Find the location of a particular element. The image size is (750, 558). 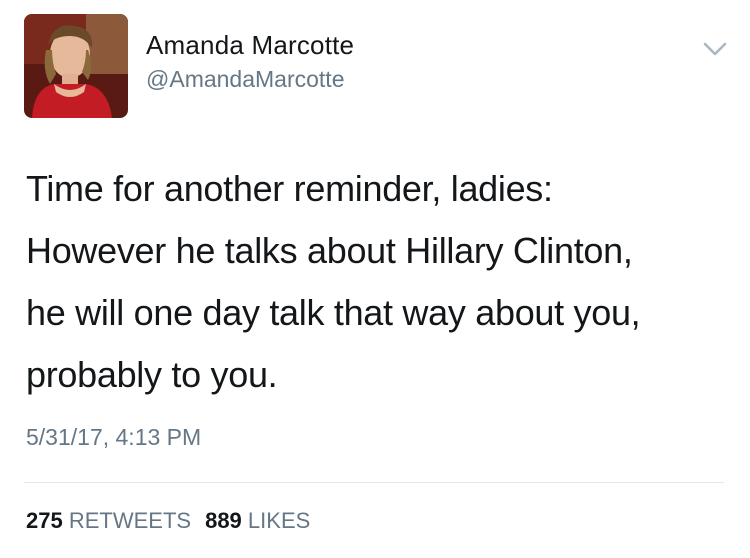

author-display-name: Amanda Marcotte is located at coordinates (250, 45).